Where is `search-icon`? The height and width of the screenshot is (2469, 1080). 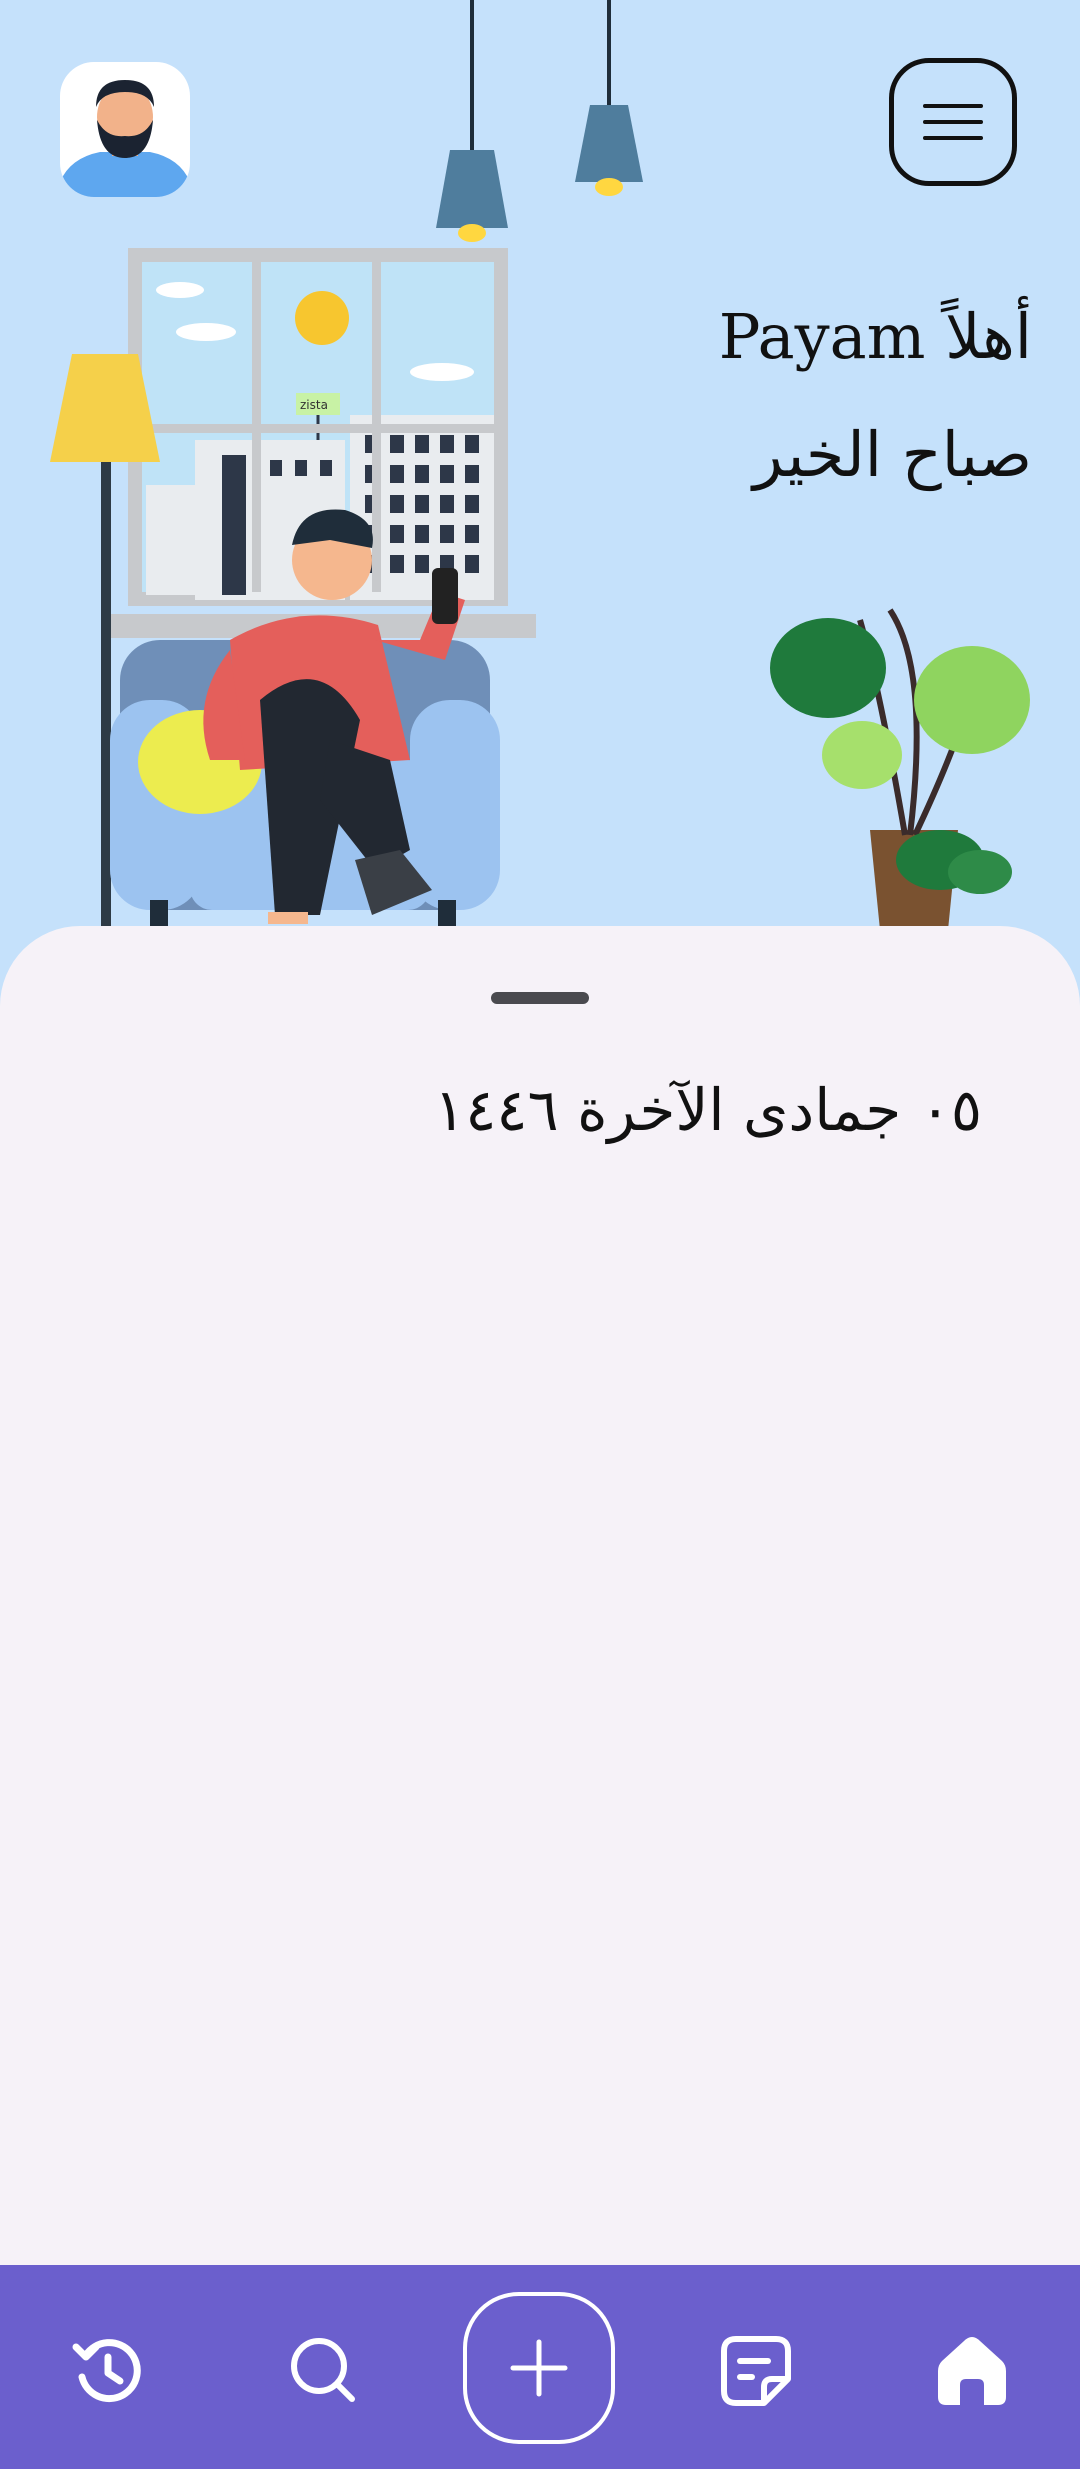
search-icon is located at coordinates (323, 2370).